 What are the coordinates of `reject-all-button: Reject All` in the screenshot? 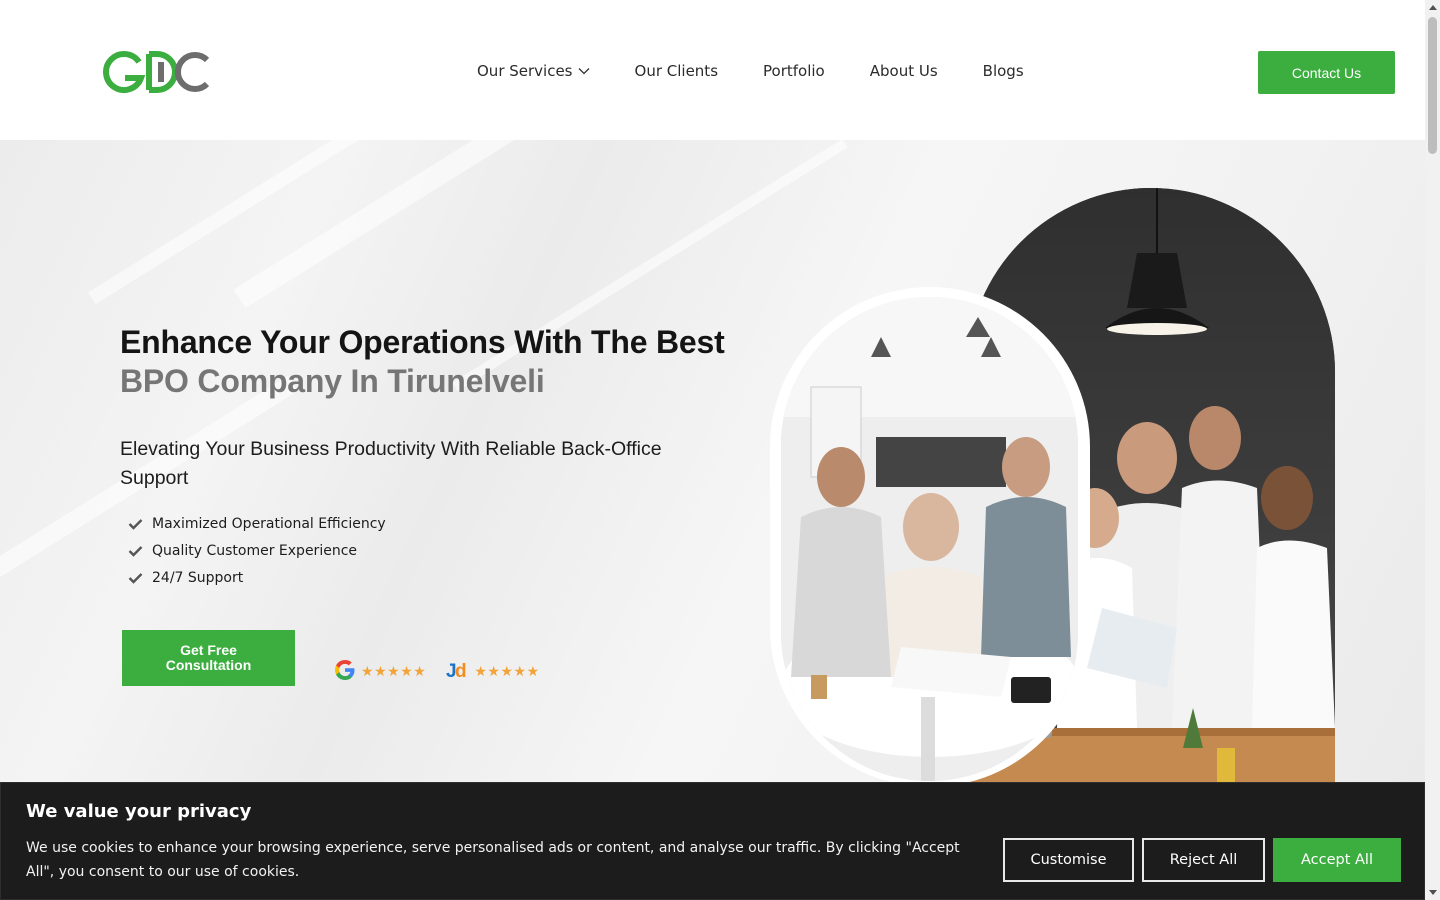 It's located at (1203, 860).